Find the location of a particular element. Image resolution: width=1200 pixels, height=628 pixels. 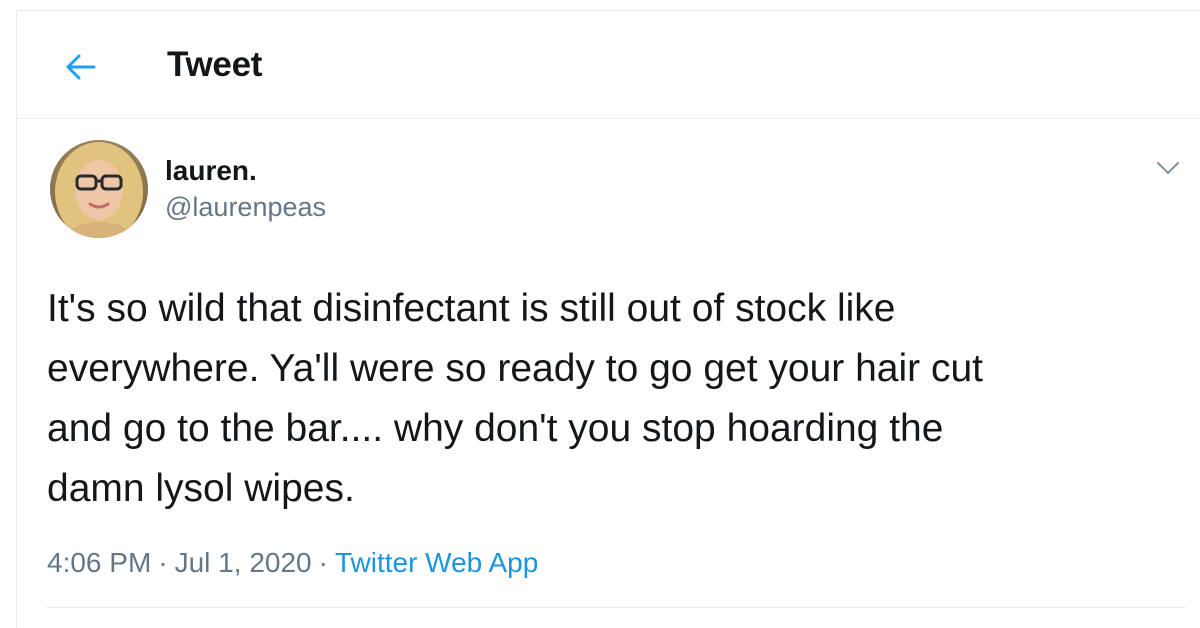

avatar is located at coordinates (99, 189).